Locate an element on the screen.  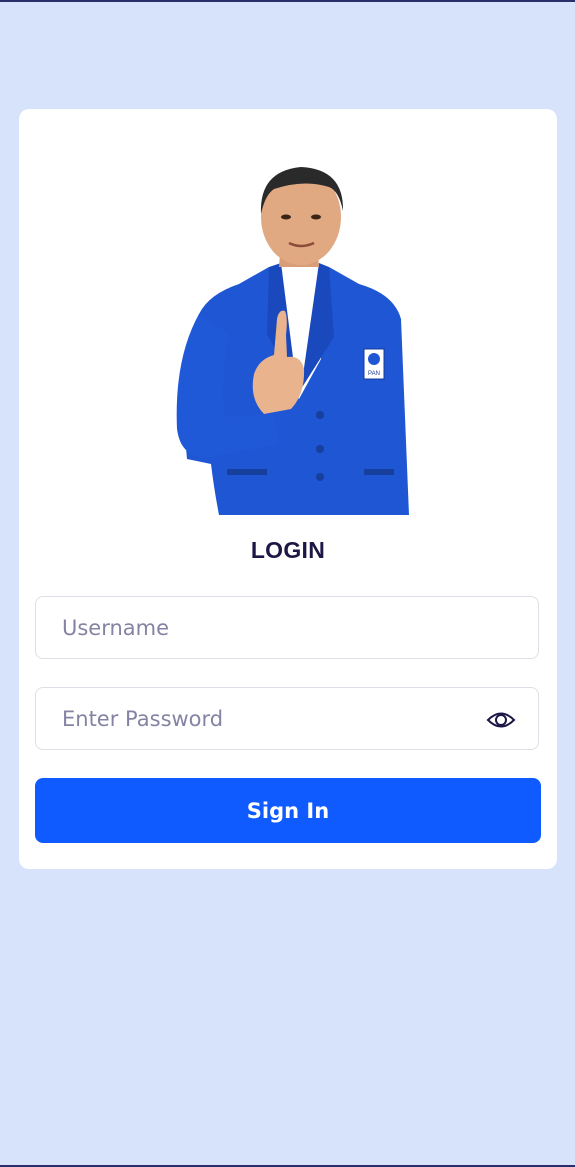
badge-text: PAN is located at coordinates (374, 374).